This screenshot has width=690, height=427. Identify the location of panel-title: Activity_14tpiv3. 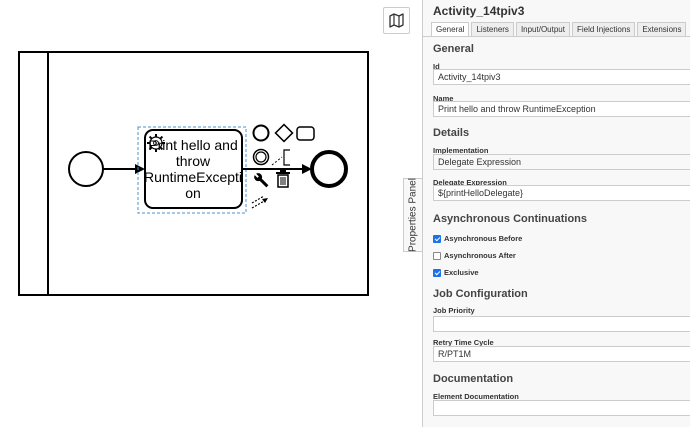
(479, 11).